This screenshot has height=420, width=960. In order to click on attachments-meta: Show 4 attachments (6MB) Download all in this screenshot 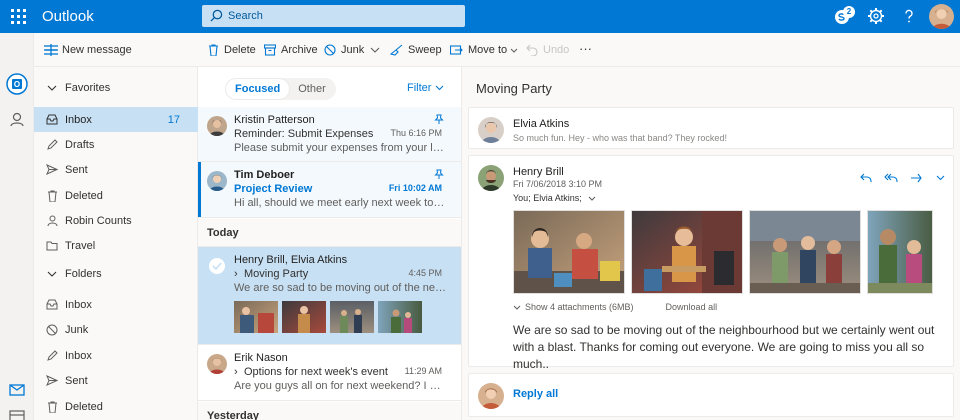, I will do `click(623, 307)`.